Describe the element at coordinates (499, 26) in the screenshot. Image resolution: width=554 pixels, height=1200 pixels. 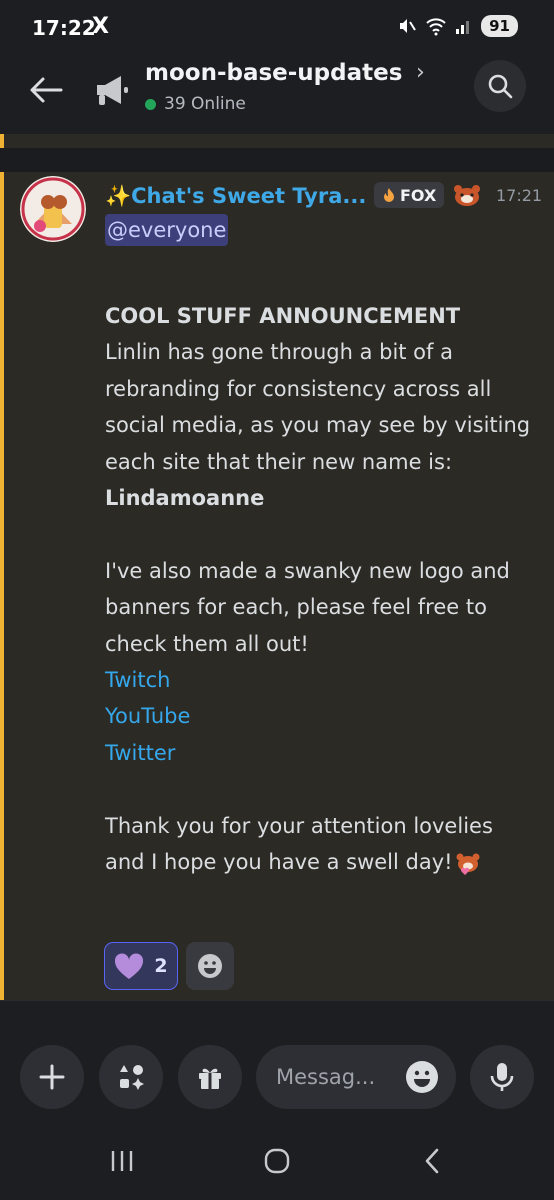
I see `battery-indicator: 91` at that location.